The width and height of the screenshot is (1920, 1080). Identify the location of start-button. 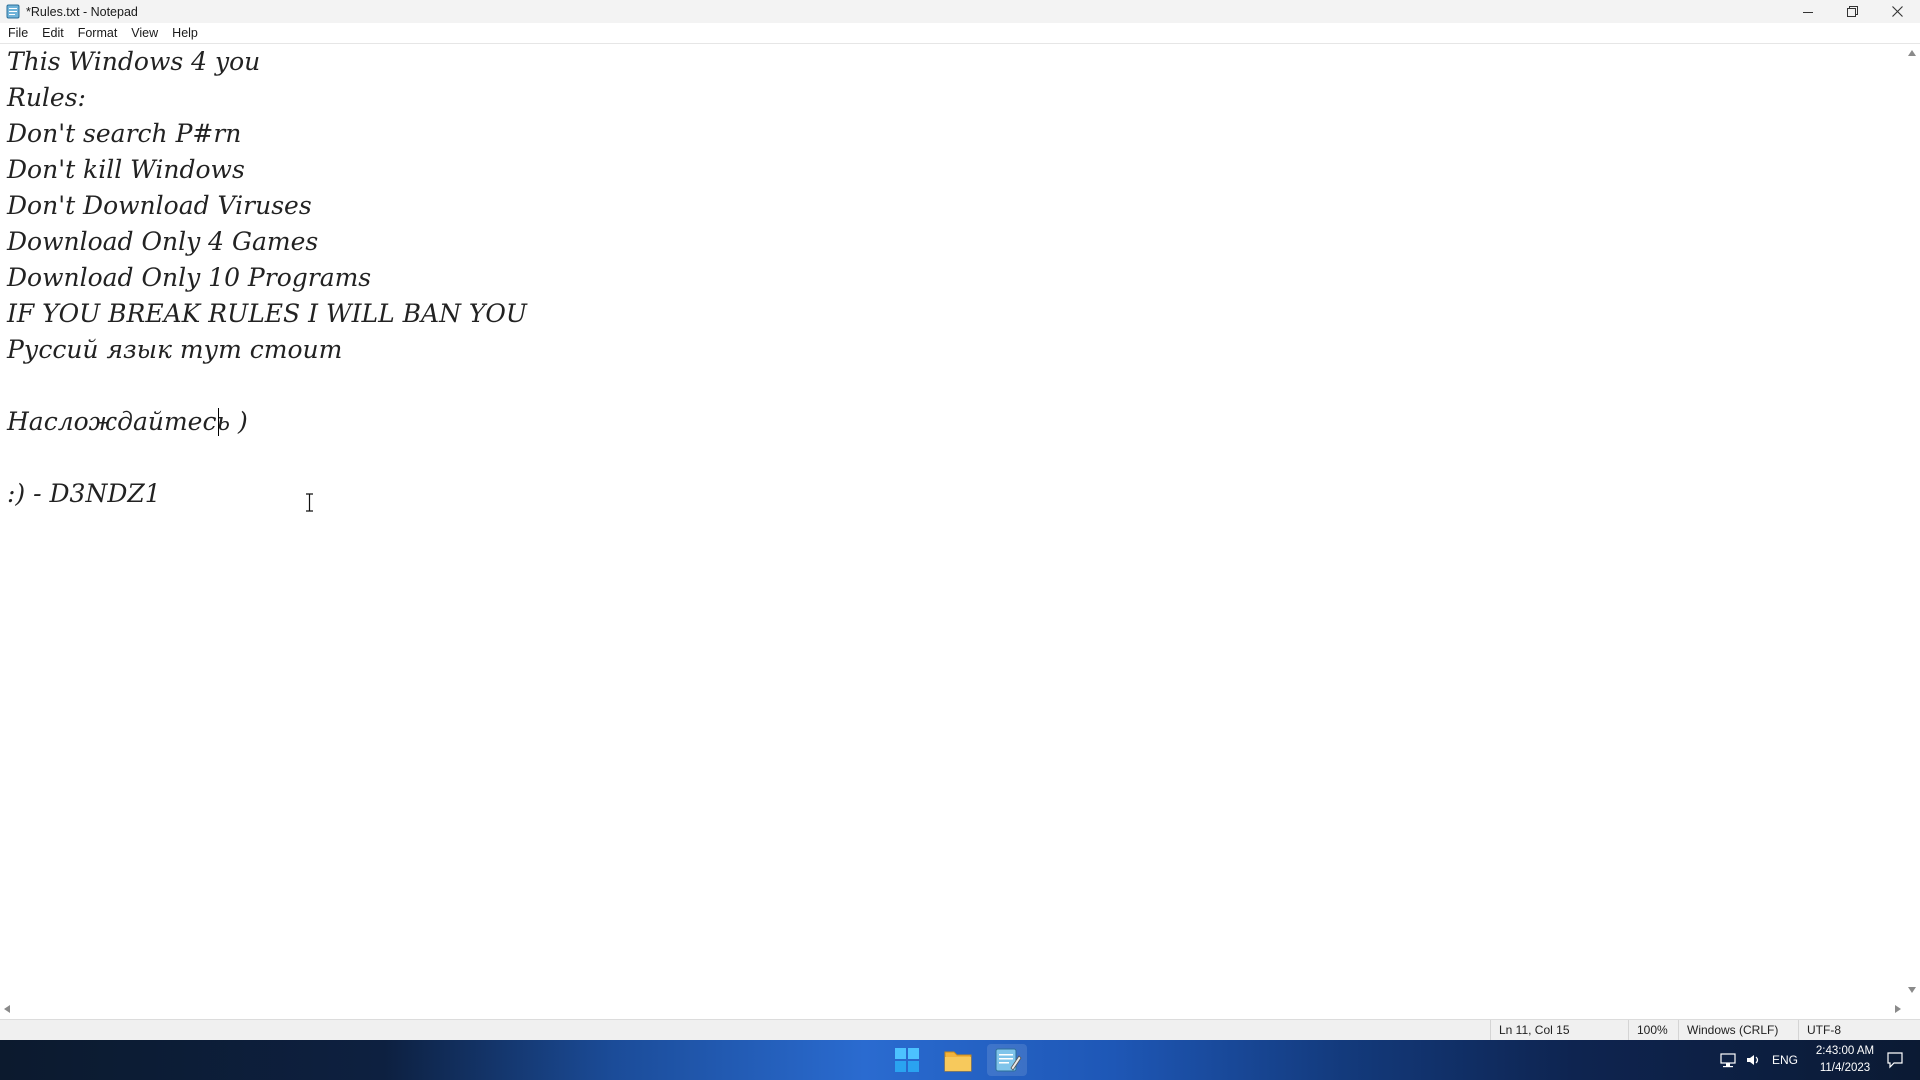
(907, 1060).